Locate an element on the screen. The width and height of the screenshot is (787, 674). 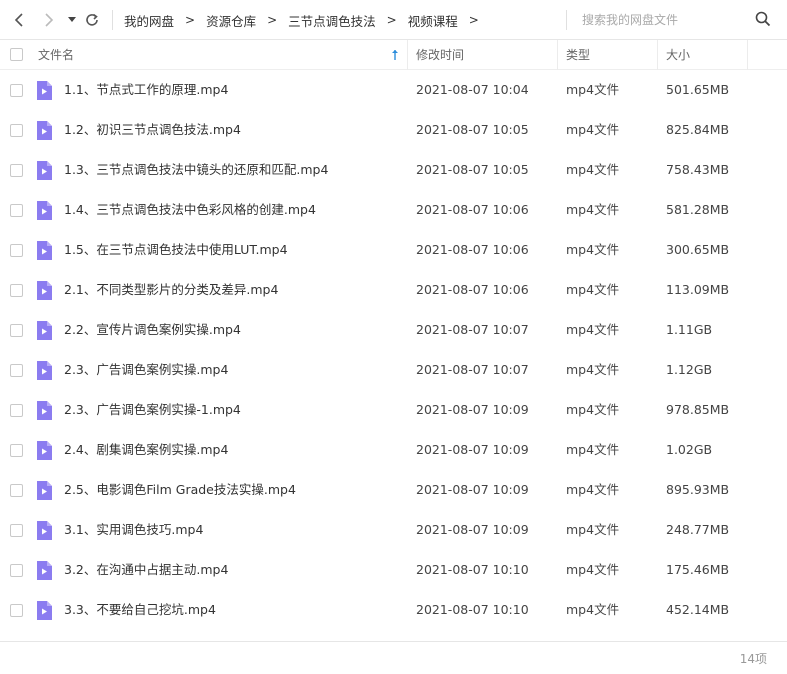
column-header-size: 大小 is located at coordinates (678, 55).